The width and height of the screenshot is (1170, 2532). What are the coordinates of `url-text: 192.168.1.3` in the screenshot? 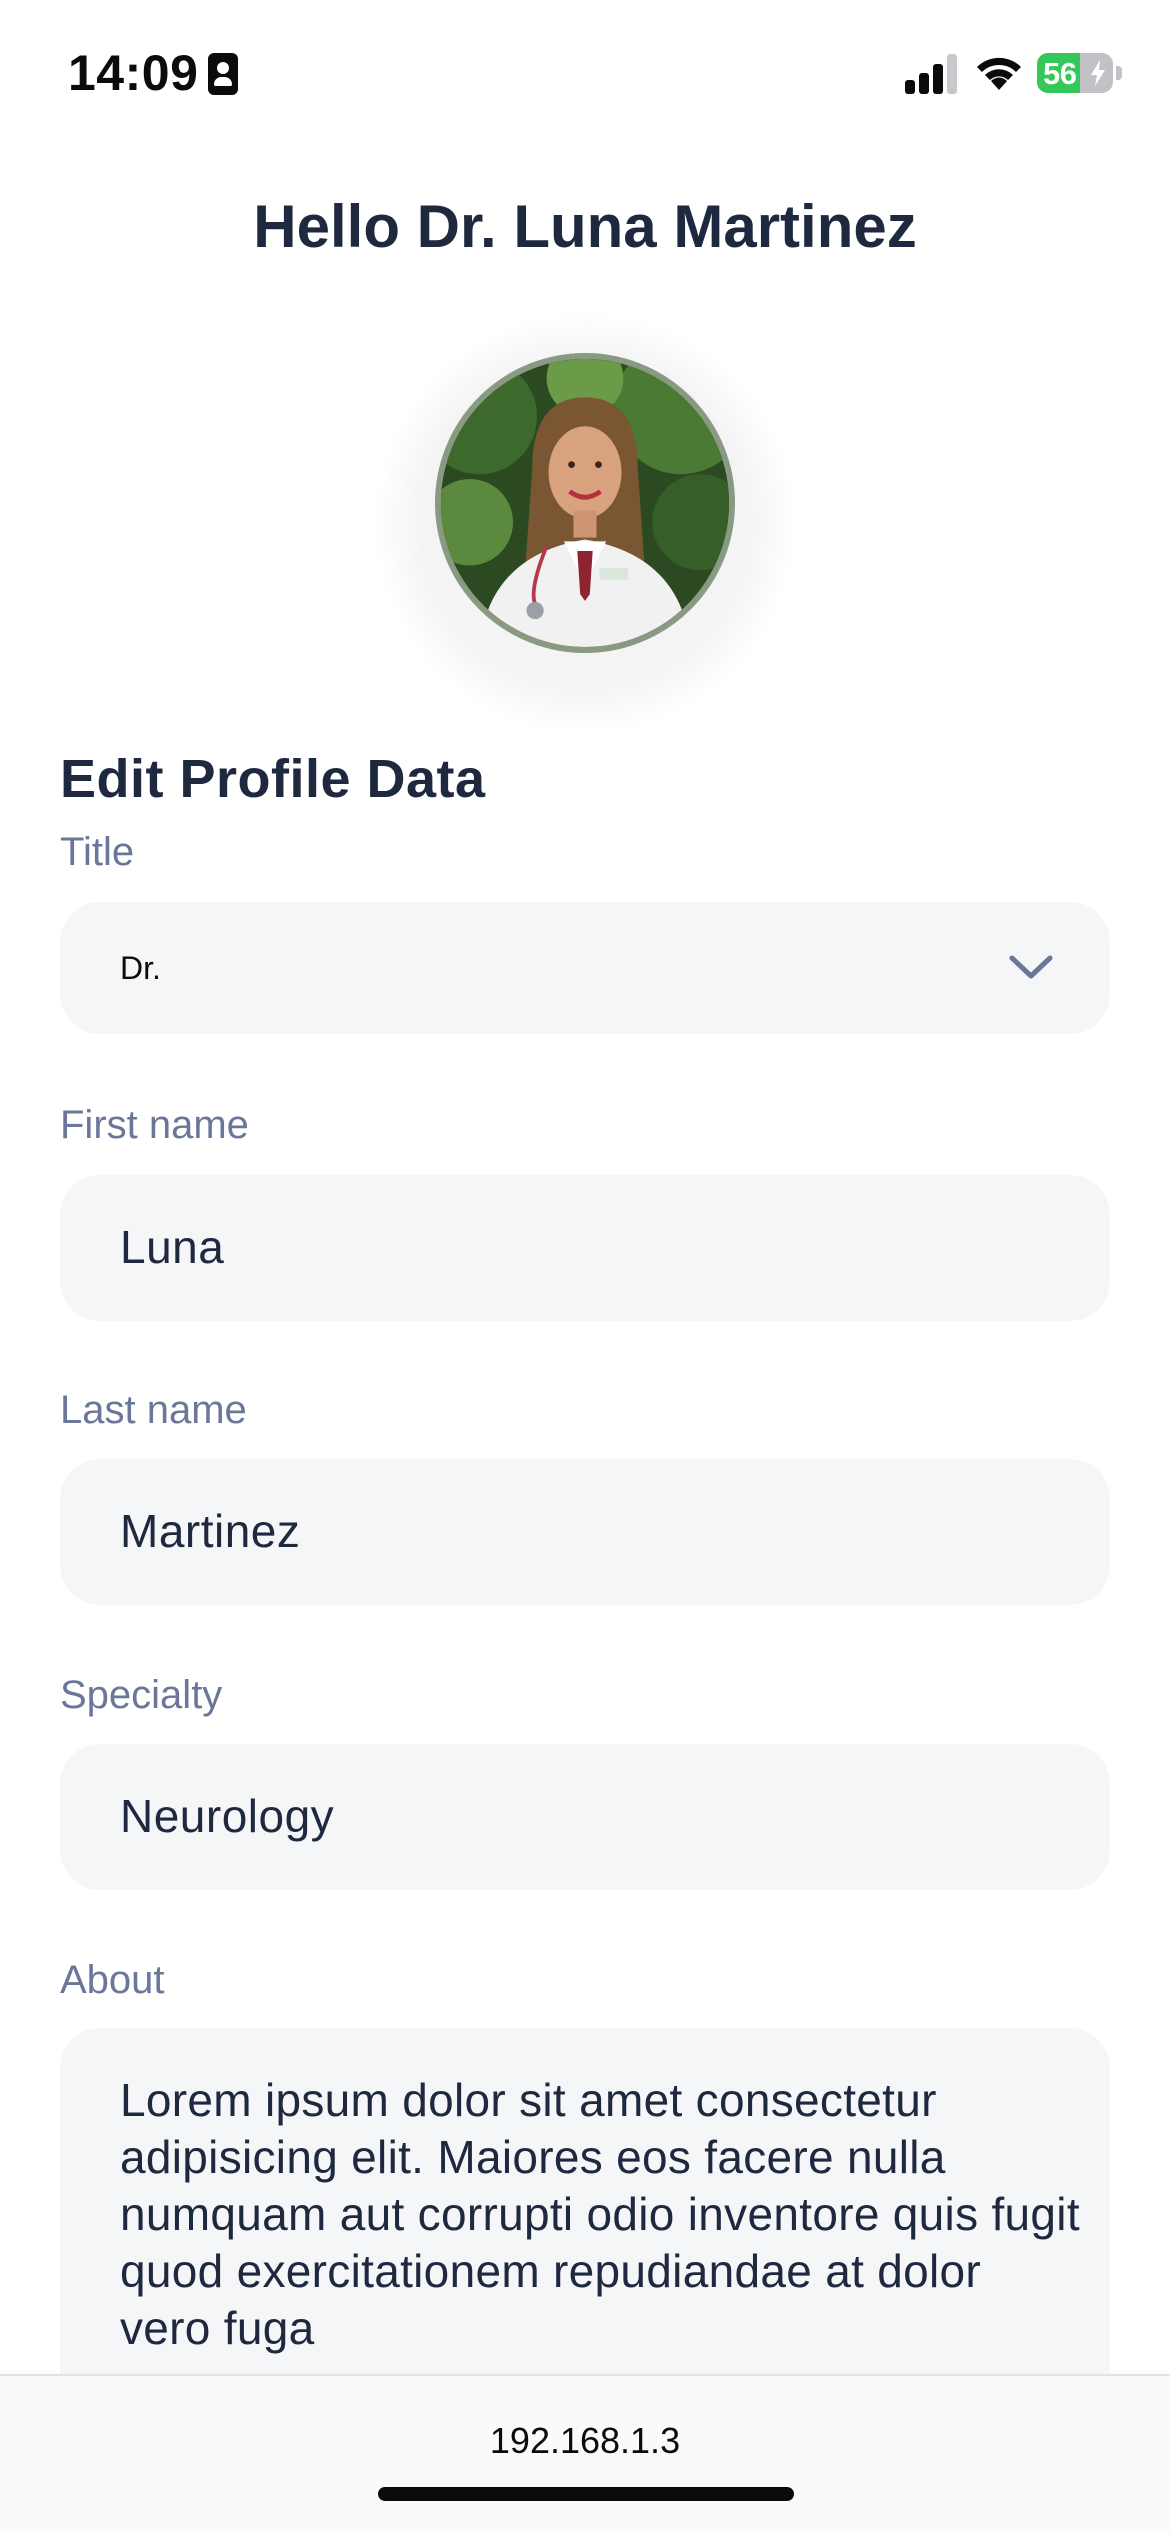 It's located at (585, 2440).